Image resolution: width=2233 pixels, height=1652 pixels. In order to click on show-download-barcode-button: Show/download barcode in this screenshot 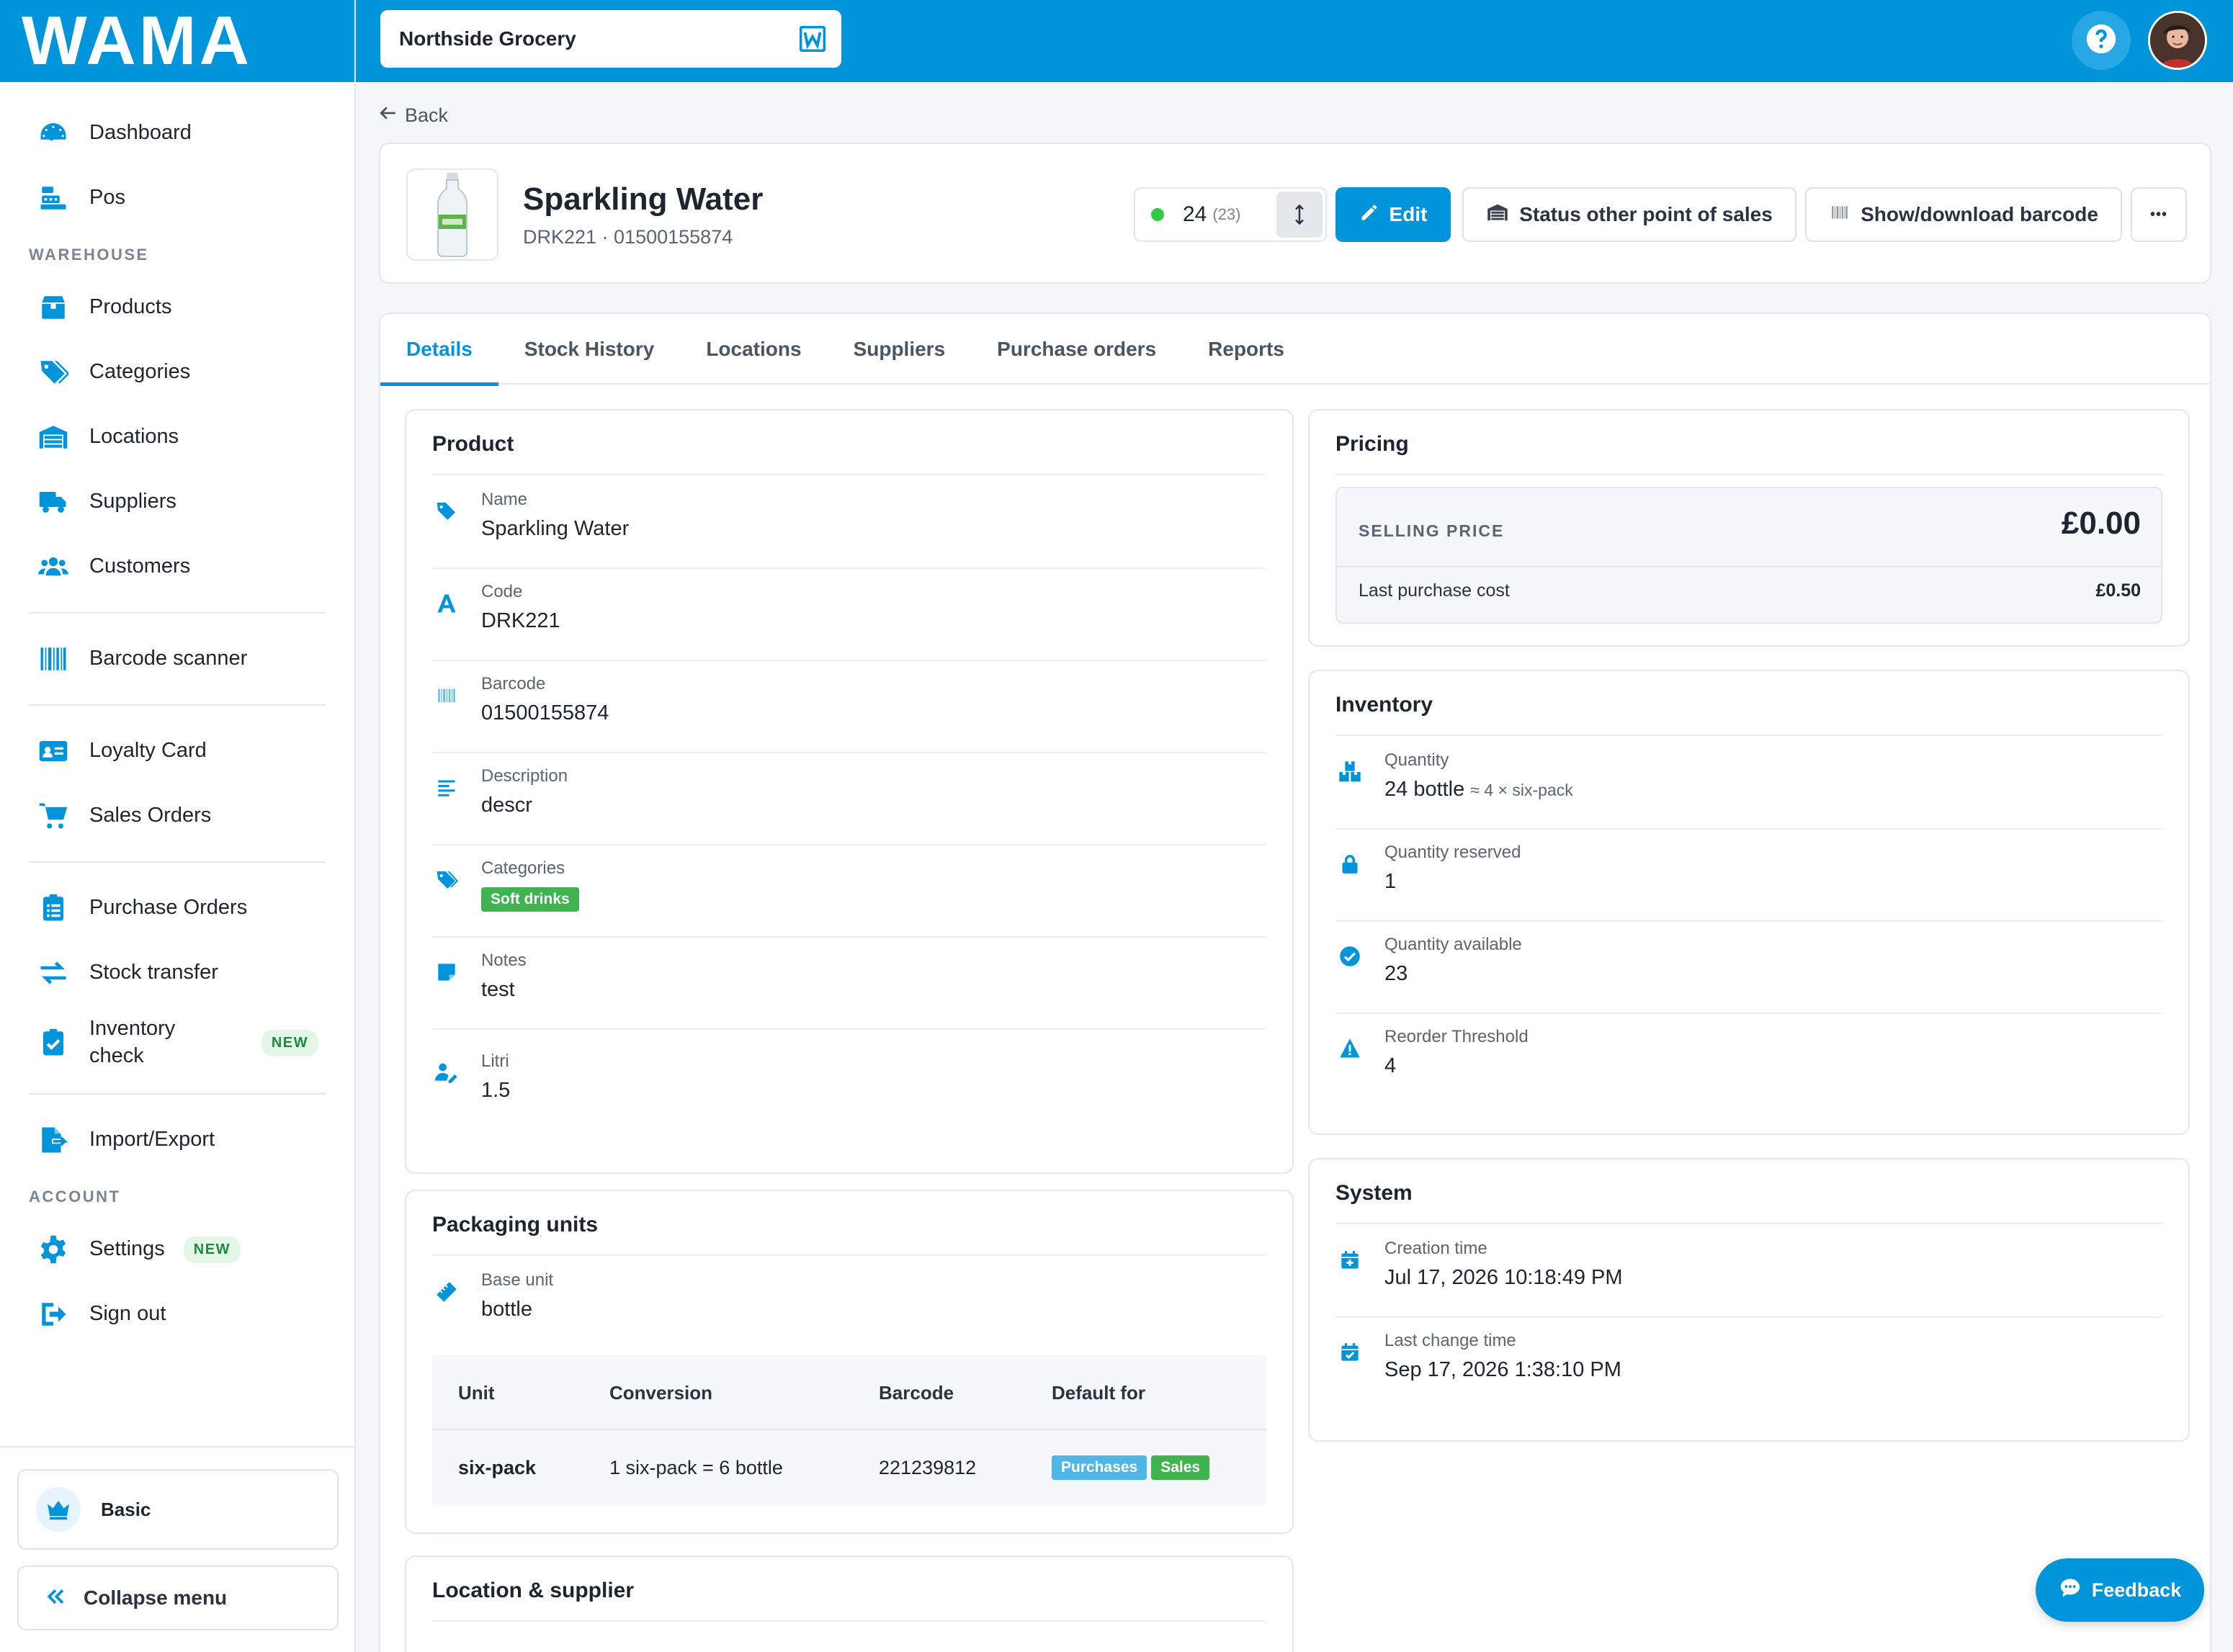, I will do `click(1963, 214)`.